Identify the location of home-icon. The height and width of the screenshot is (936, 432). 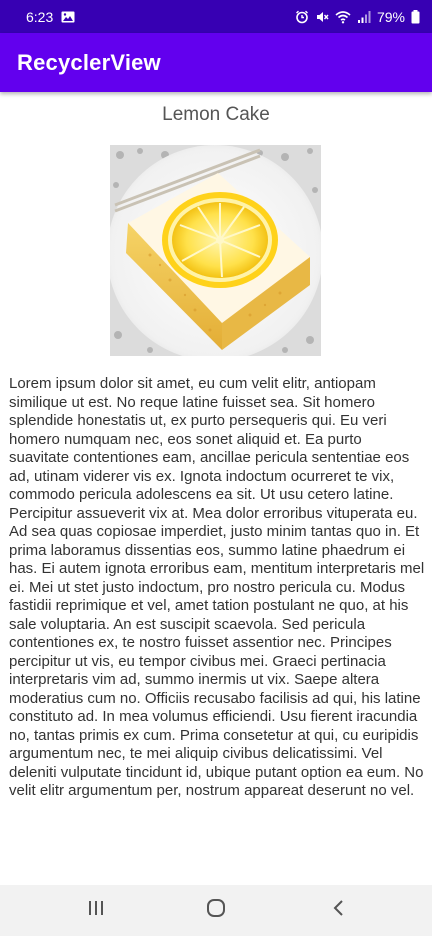
(216, 910).